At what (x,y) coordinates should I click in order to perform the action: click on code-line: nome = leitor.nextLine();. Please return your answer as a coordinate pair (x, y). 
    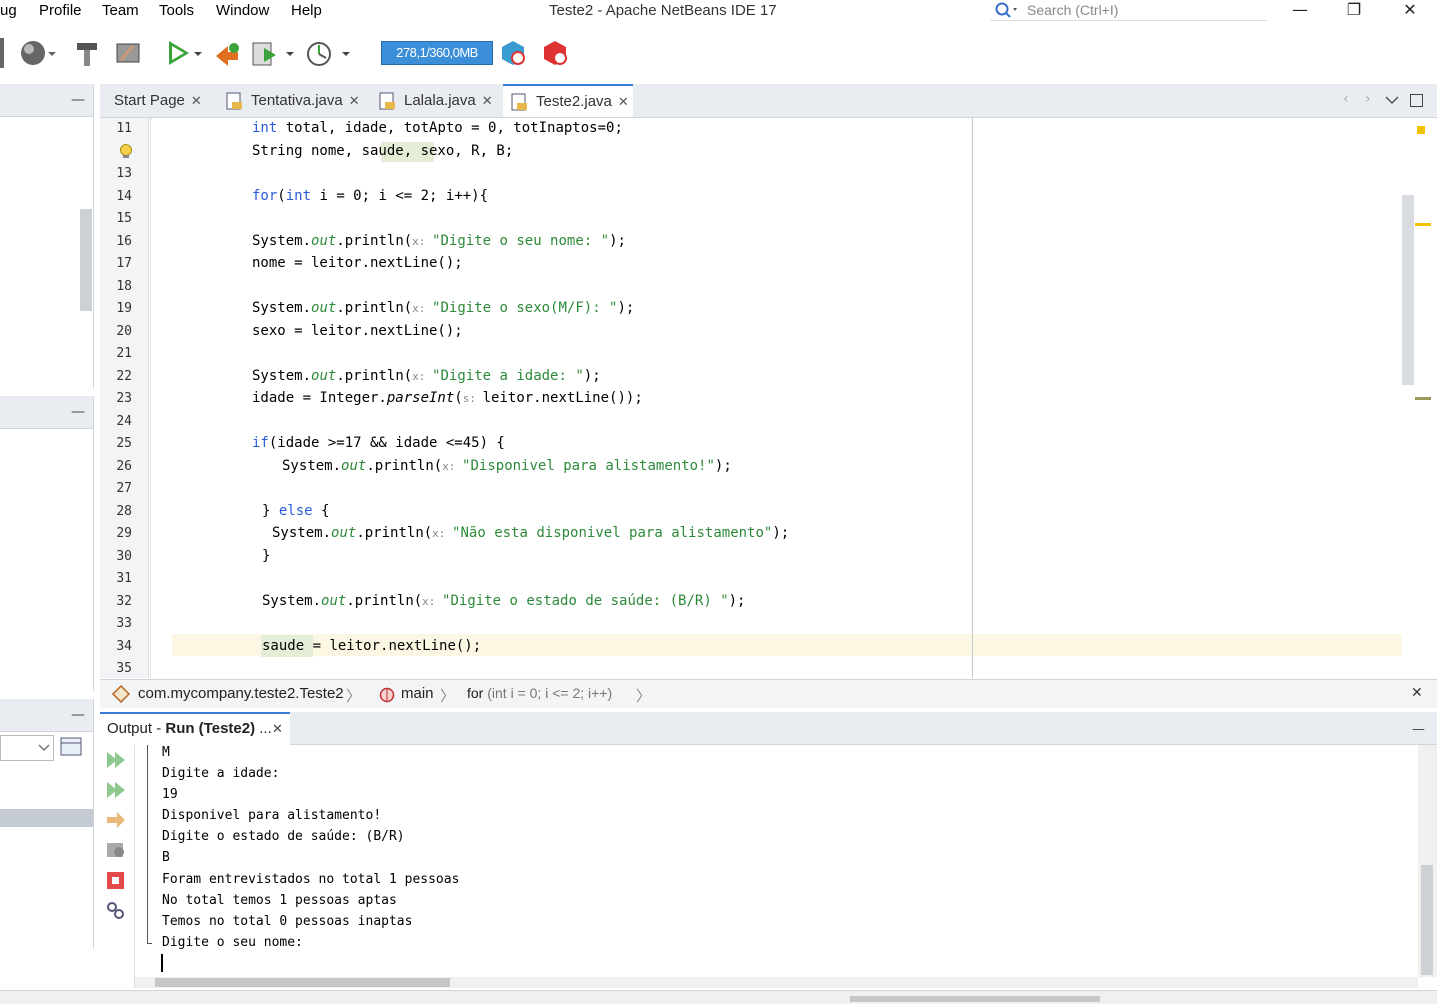
    Looking at the image, I should click on (357, 263).